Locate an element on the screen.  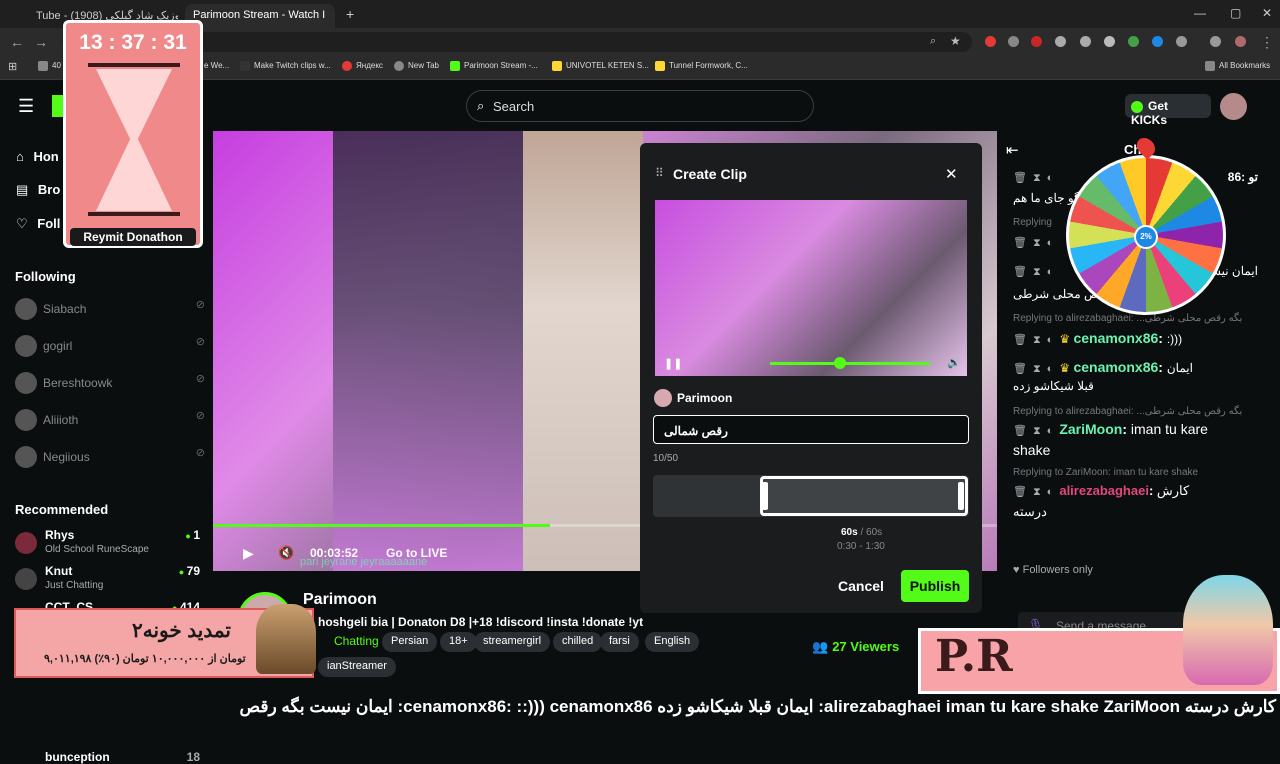
all-bookmarks: All Bookmarks is located at coordinates (1237, 66).